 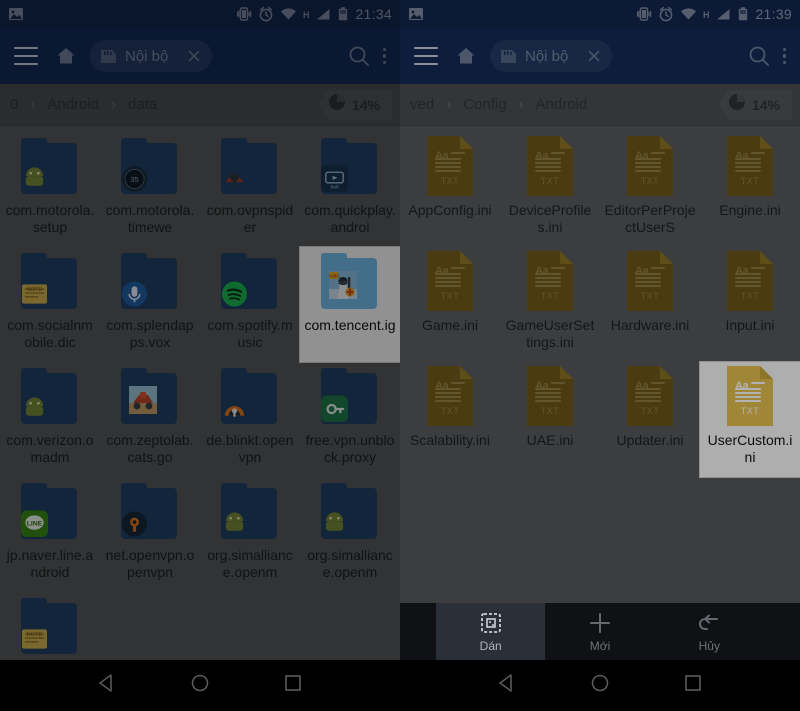 I want to click on file-item: NOTE com.socialnmobile.dic, so click(x=50, y=304).